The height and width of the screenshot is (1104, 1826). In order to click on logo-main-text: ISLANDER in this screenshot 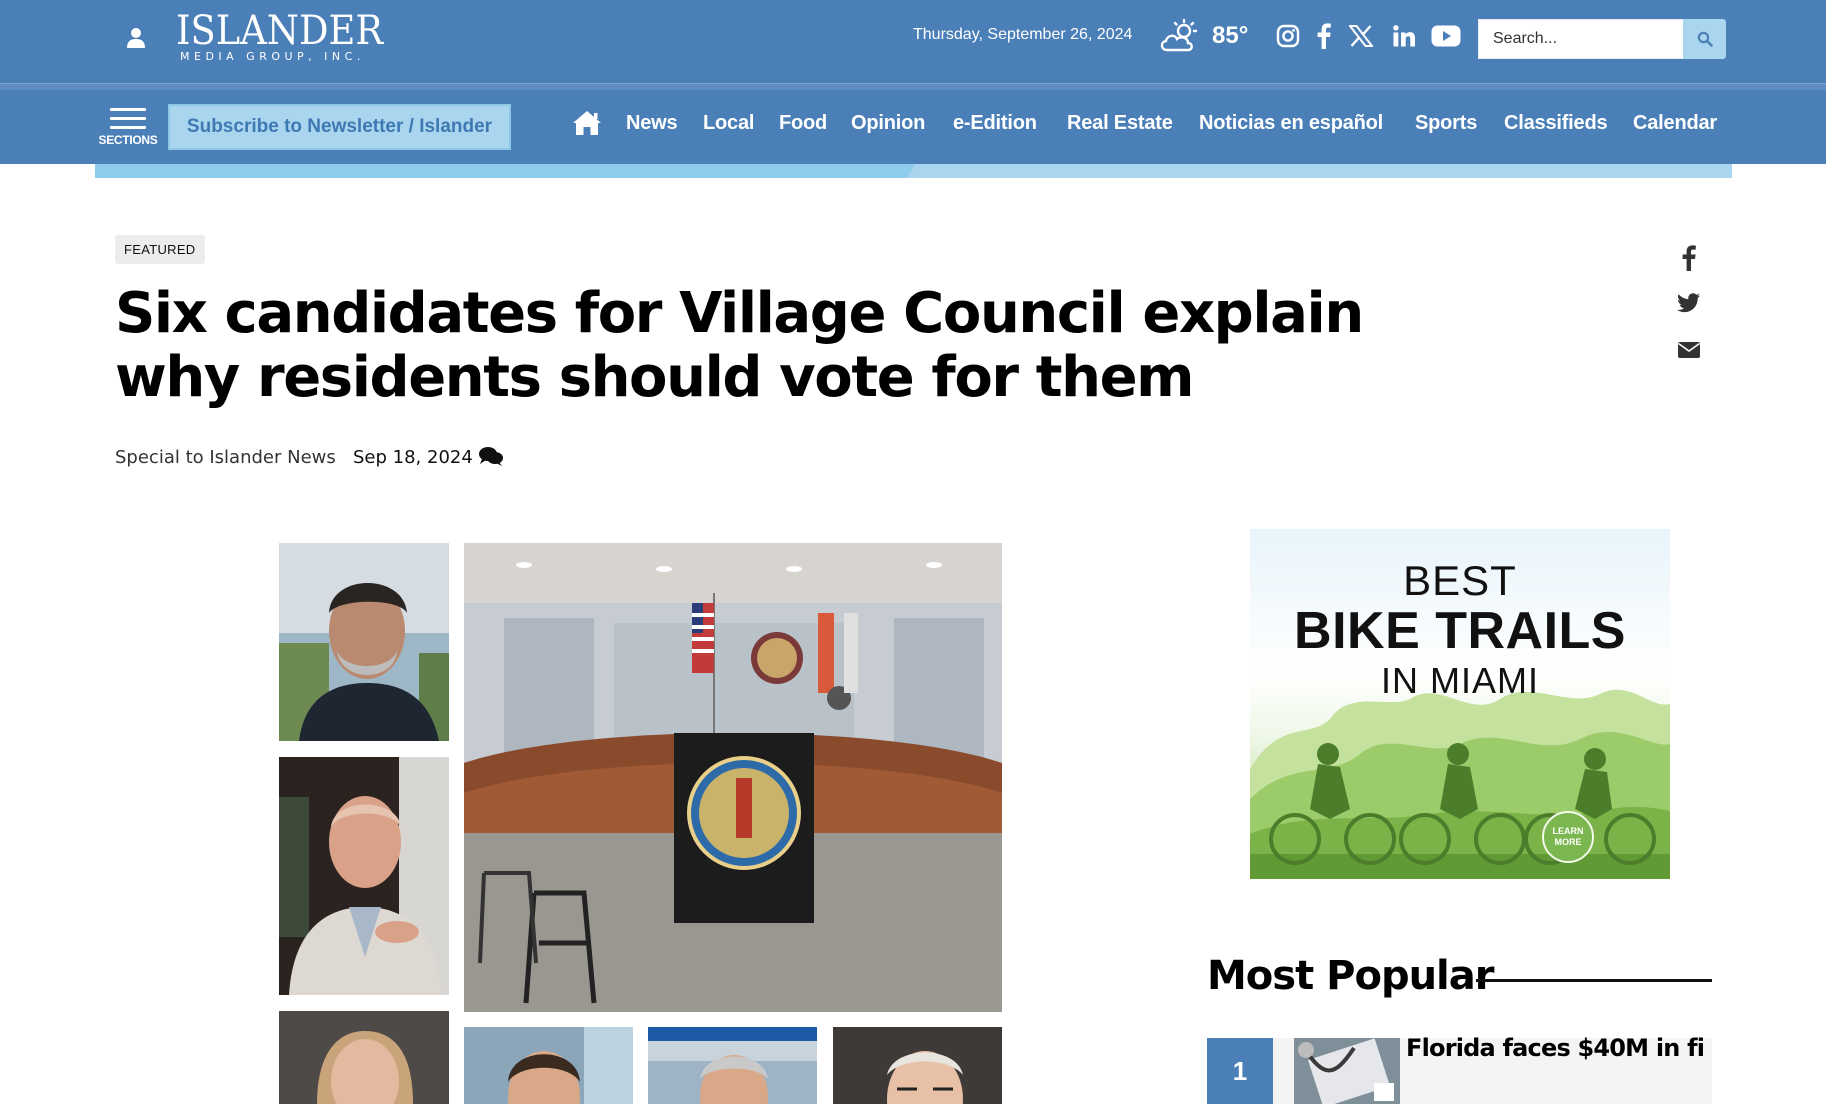, I will do `click(280, 31)`.